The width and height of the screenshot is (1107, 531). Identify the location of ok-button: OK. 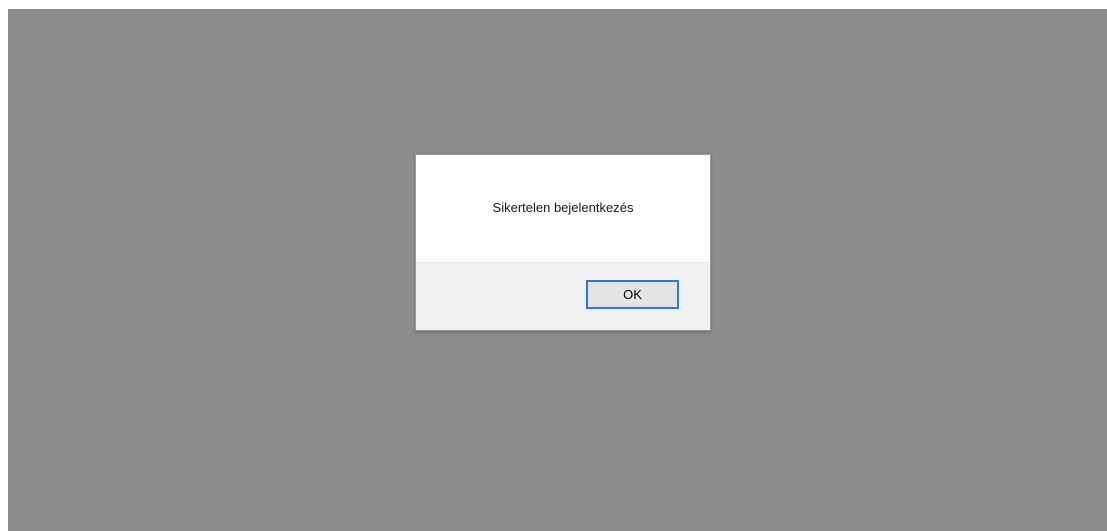
(632, 294).